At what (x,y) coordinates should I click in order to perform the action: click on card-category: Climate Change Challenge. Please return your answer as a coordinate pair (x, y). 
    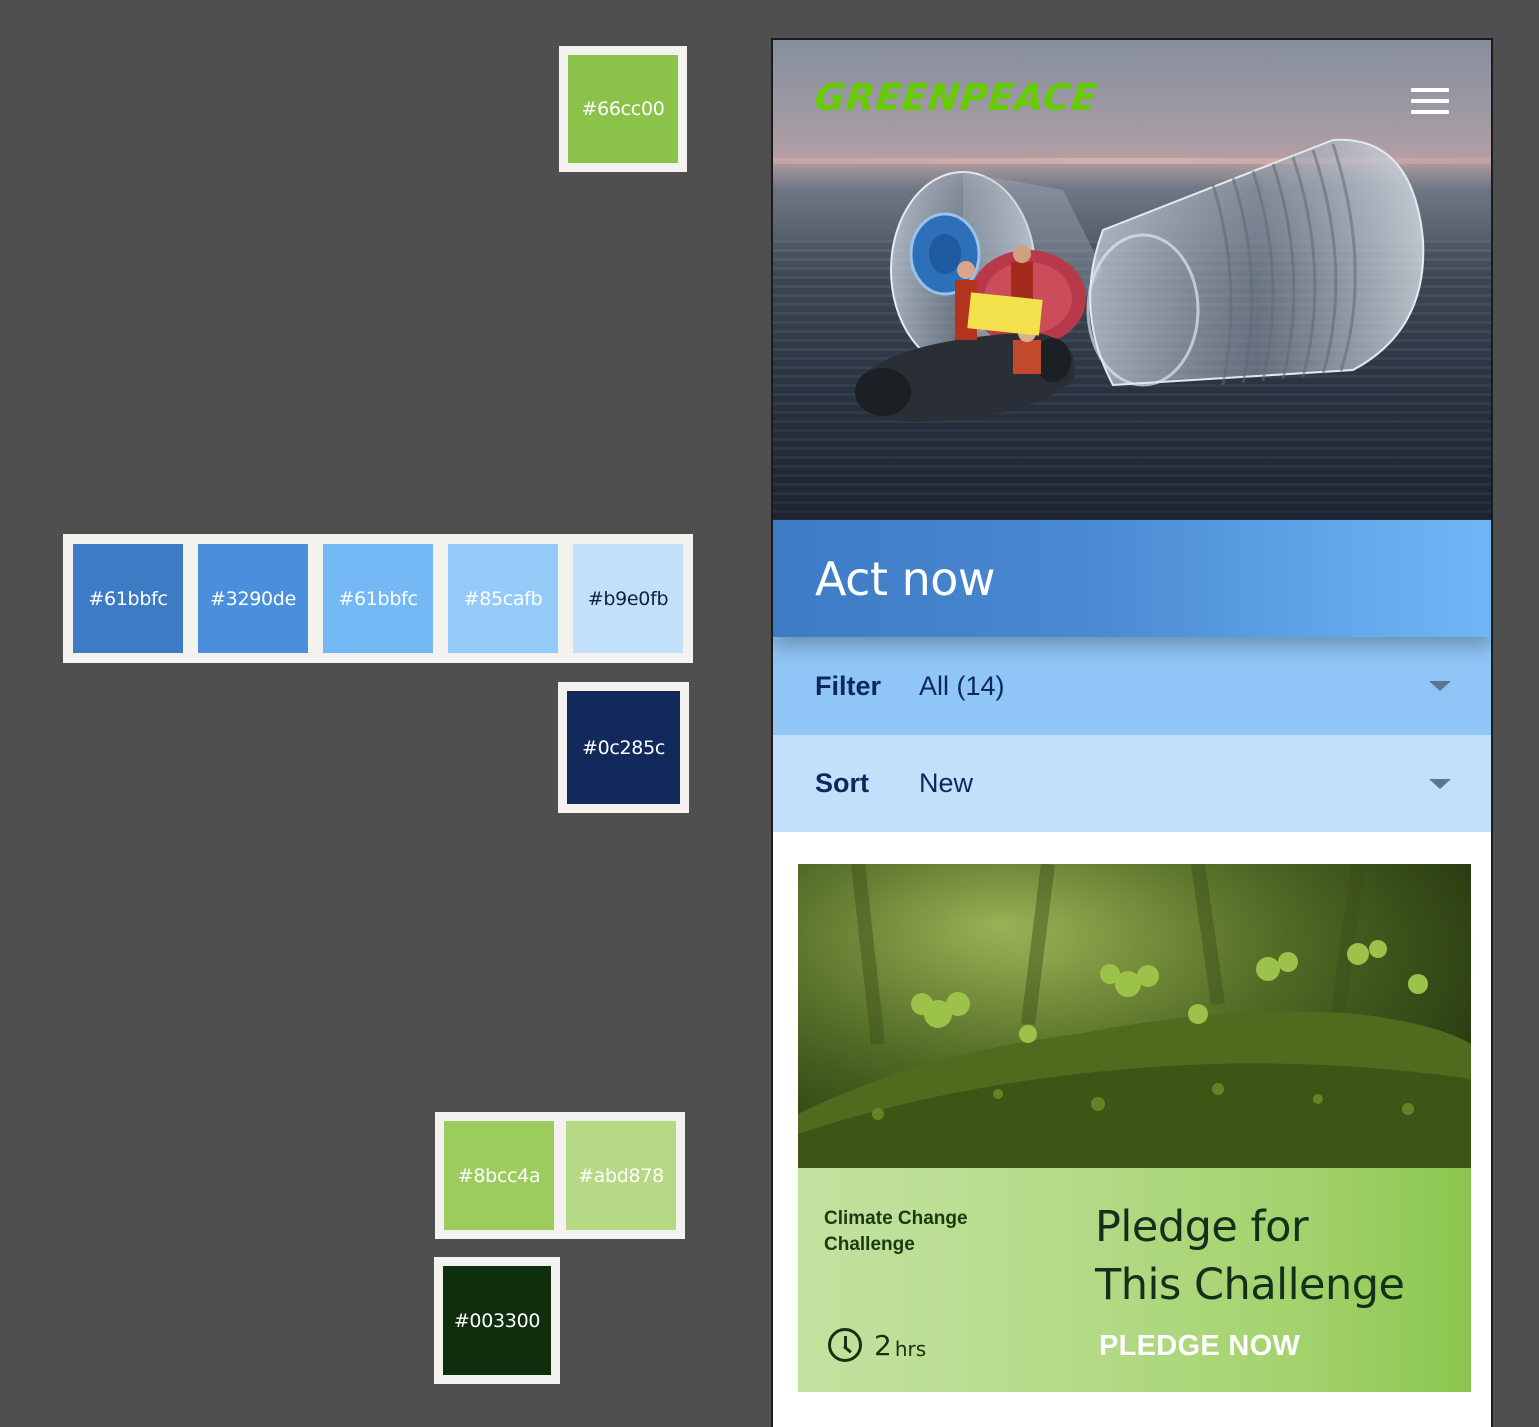
    Looking at the image, I should click on (896, 1231).